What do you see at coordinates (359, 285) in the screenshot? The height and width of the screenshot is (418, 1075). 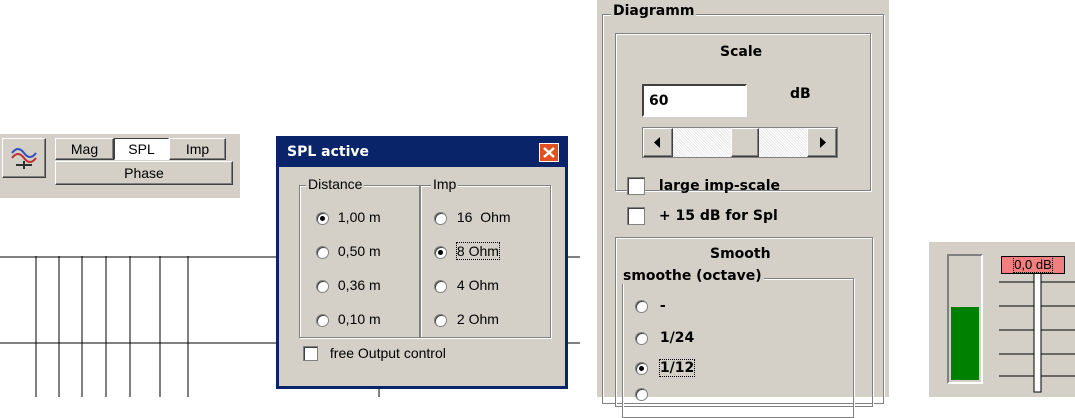 I see `distance-option-label: 0,36 m` at bounding box center [359, 285].